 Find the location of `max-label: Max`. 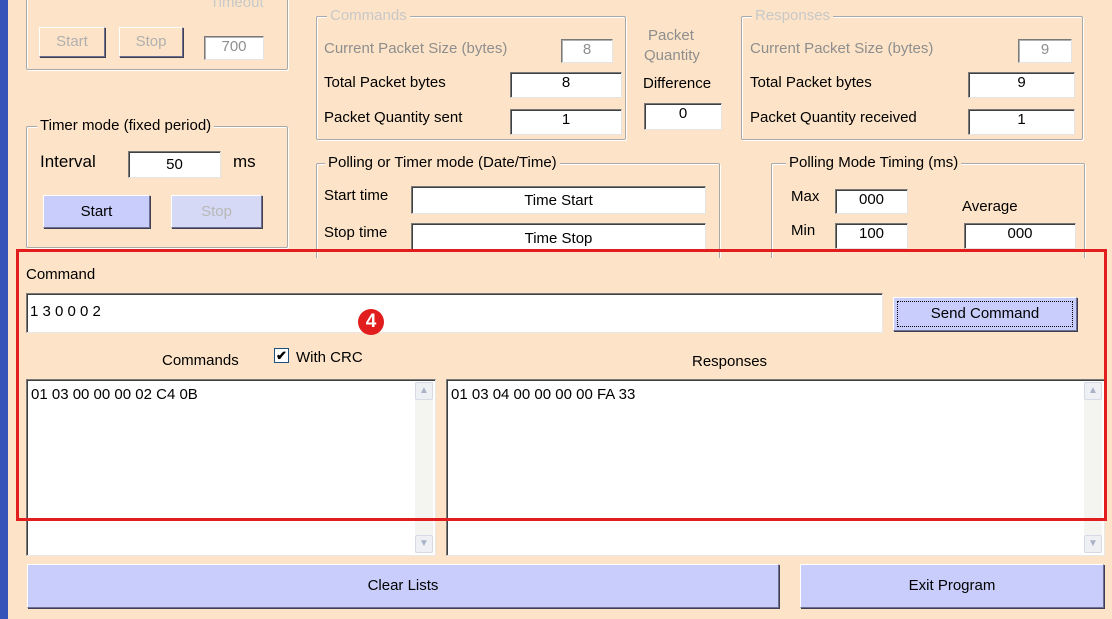

max-label: Max is located at coordinates (805, 196).